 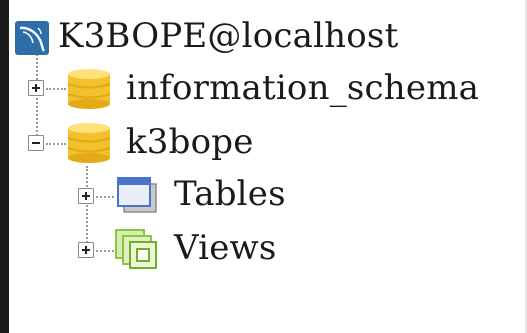 I want to click on collapse-toggle-icon, so click(x=36, y=143).